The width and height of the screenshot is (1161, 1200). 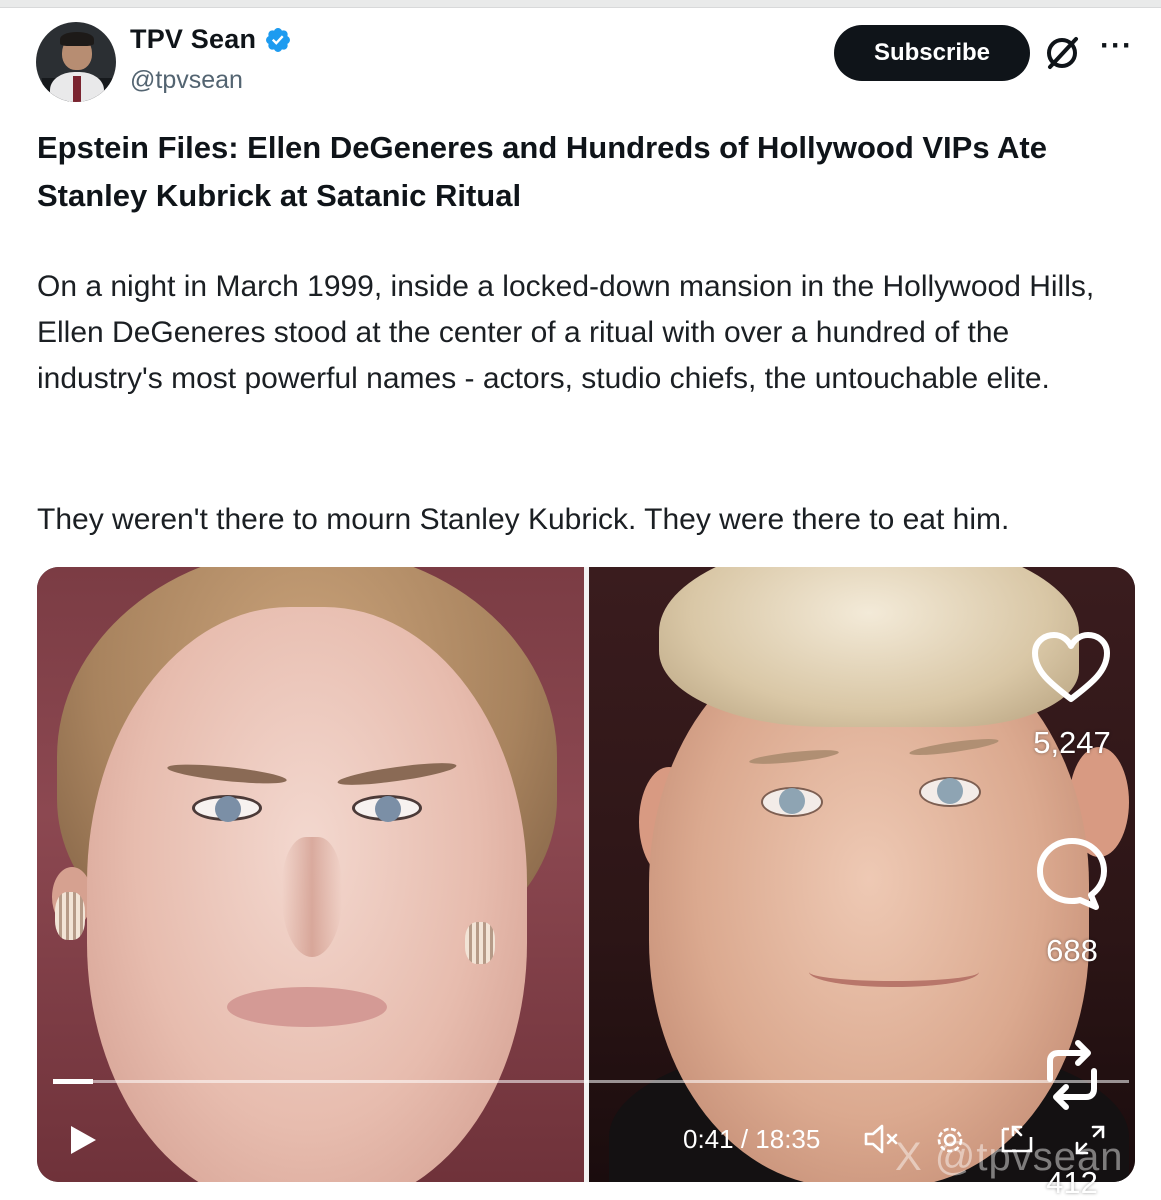 I want to click on portrait-hair, so click(x=869, y=647).